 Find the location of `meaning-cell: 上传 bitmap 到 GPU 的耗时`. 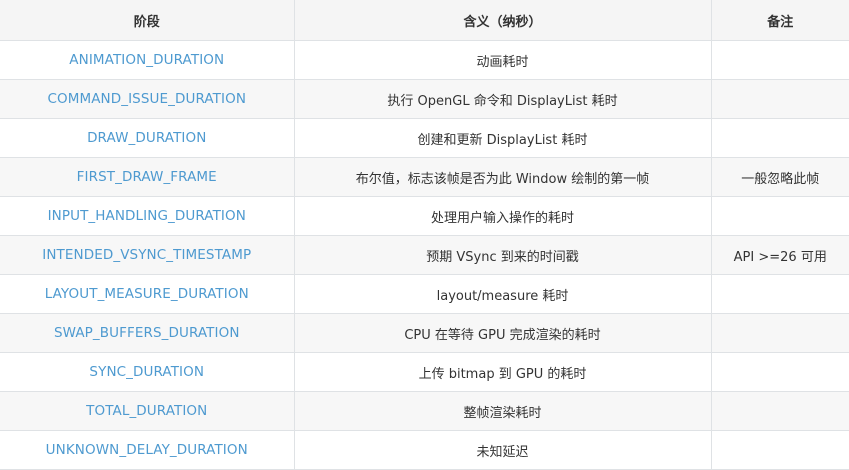

meaning-cell: 上传 bitmap 到 GPU 的耗时 is located at coordinates (502, 372).